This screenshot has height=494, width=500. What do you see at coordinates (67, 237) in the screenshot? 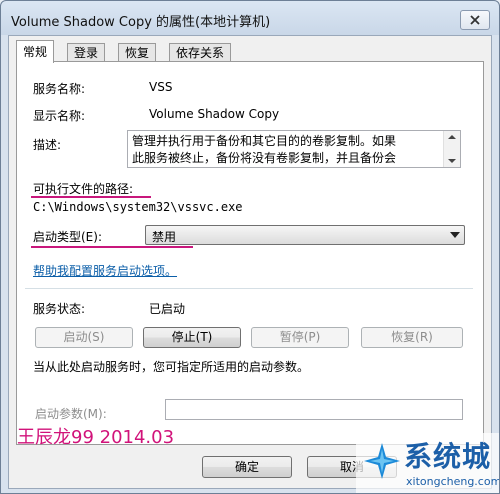
I see `startup-type-label: 启动类型(E):` at bounding box center [67, 237].